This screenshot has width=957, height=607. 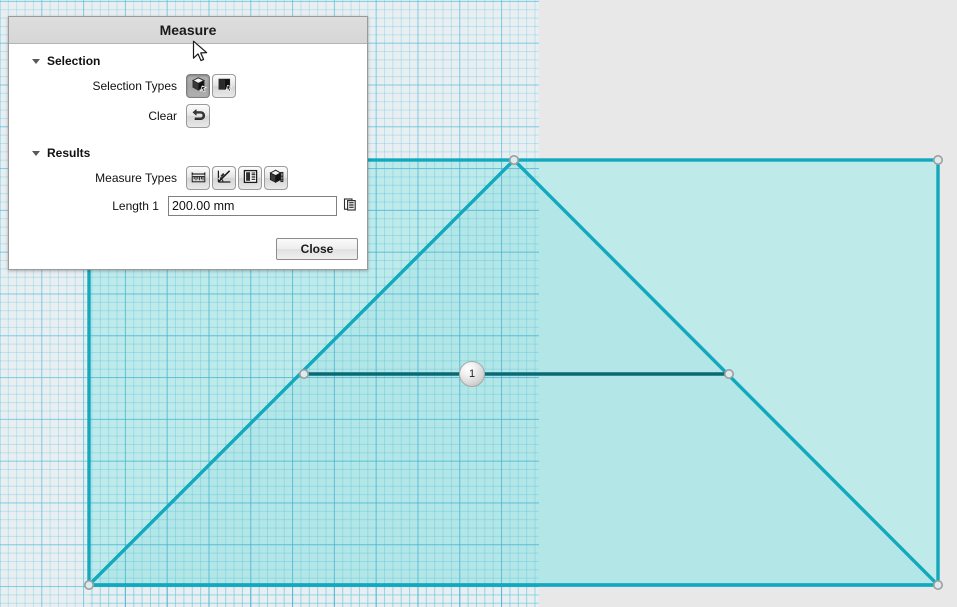 I want to click on row-selection-types: Selection Types, so click(x=188, y=86).